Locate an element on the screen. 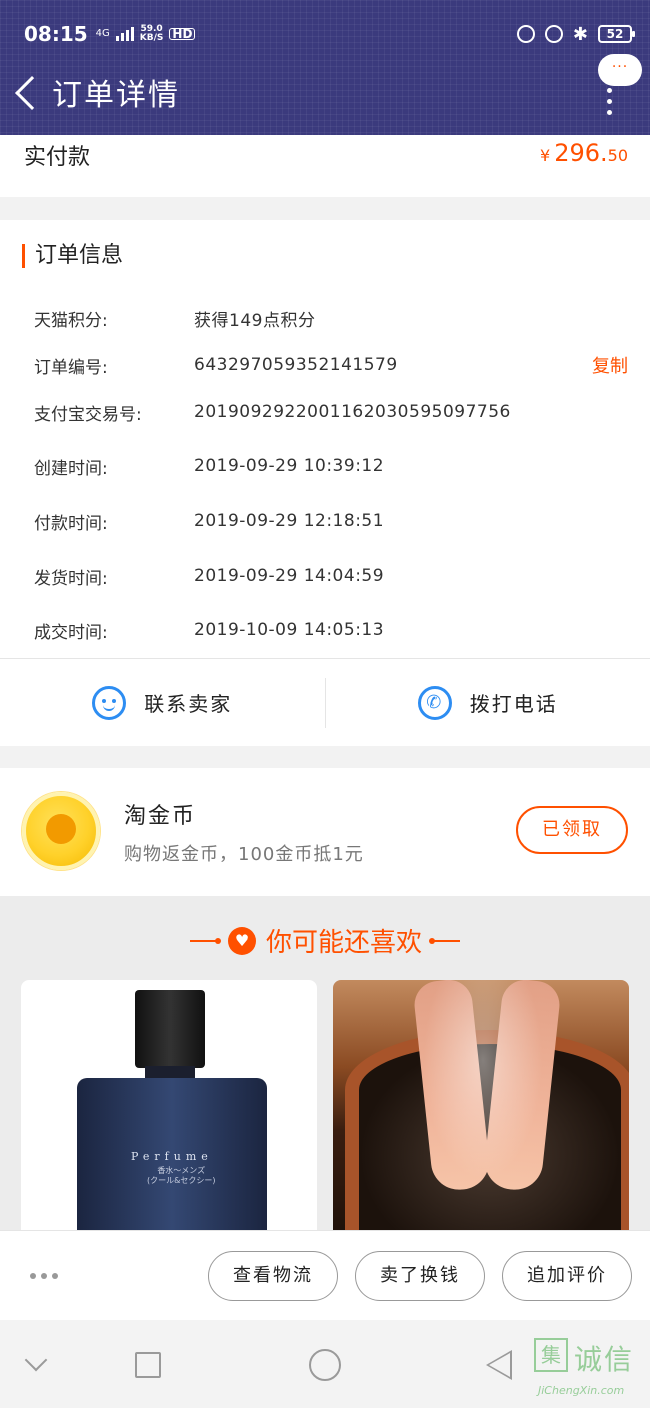  home-icon is located at coordinates (325, 1365).